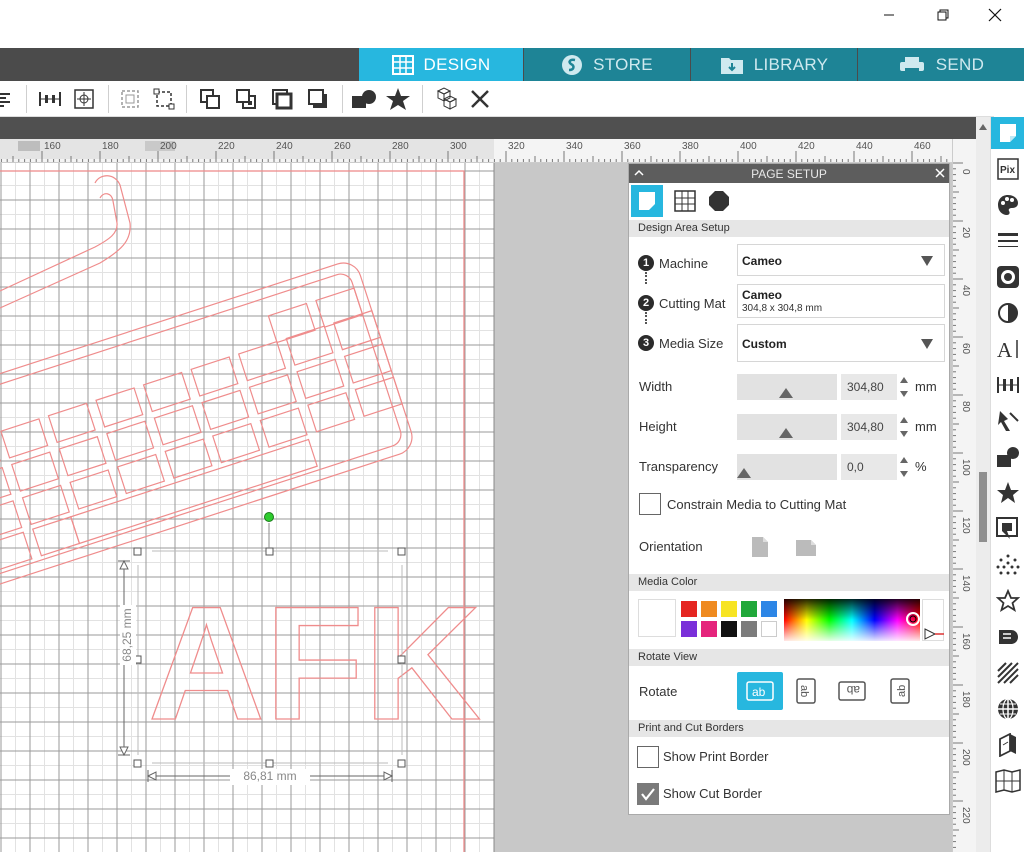 The height and width of the screenshot is (852, 1024). What do you see at coordinates (1008, 673) in the screenshot?
I see `sketch-tool` at bounding box center [1008, 673].